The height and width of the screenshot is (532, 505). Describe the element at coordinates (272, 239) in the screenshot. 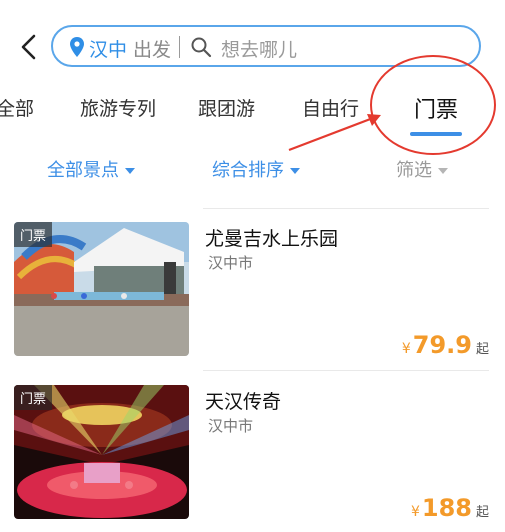

I see `product-title: 尤曼吉水上乐园` at that location.